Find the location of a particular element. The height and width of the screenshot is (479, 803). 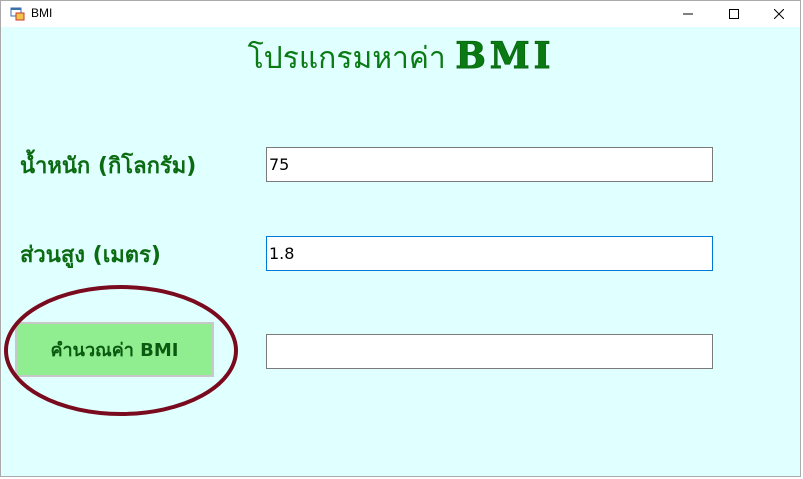

height-input is located at coordinates (489, 253).